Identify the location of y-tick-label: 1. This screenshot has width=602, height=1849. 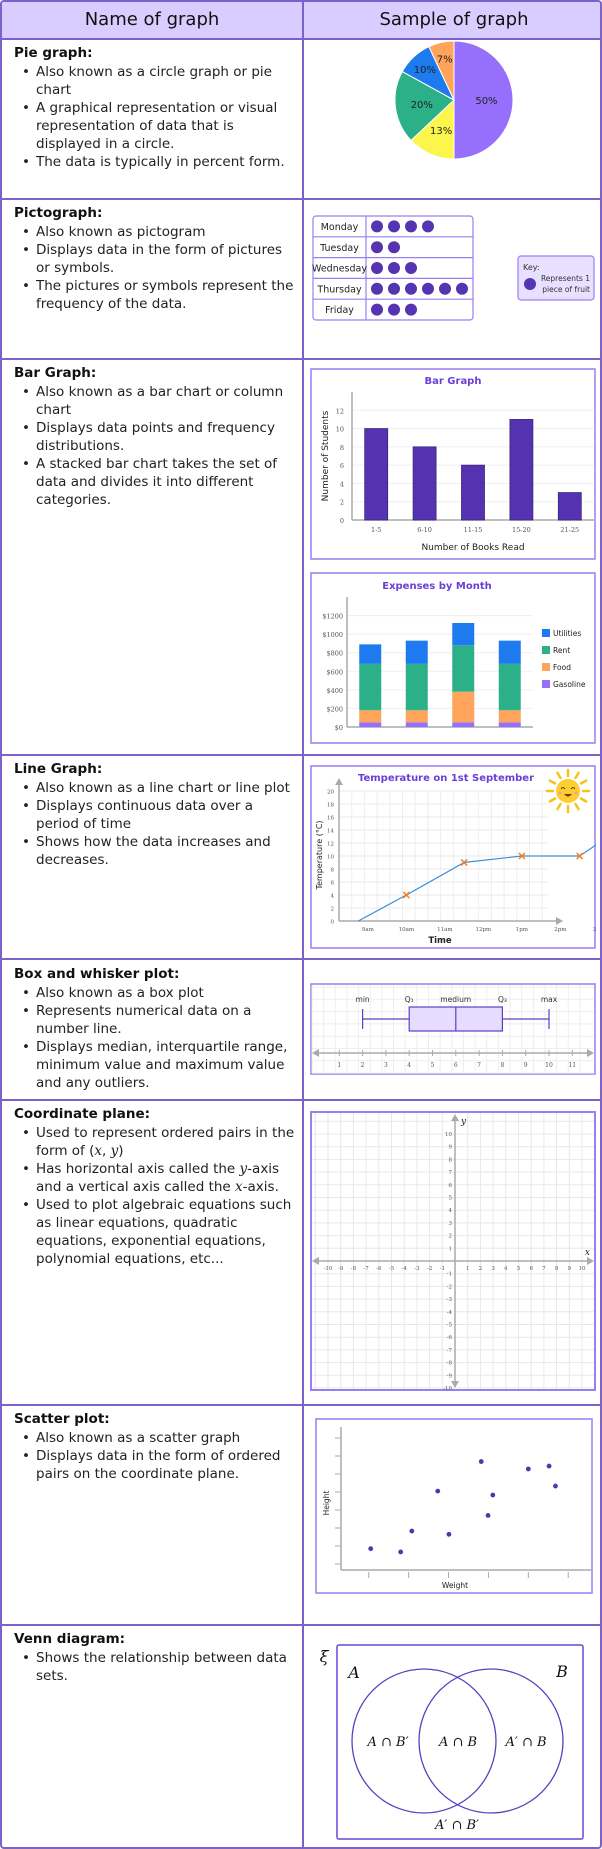
(451, 1249).